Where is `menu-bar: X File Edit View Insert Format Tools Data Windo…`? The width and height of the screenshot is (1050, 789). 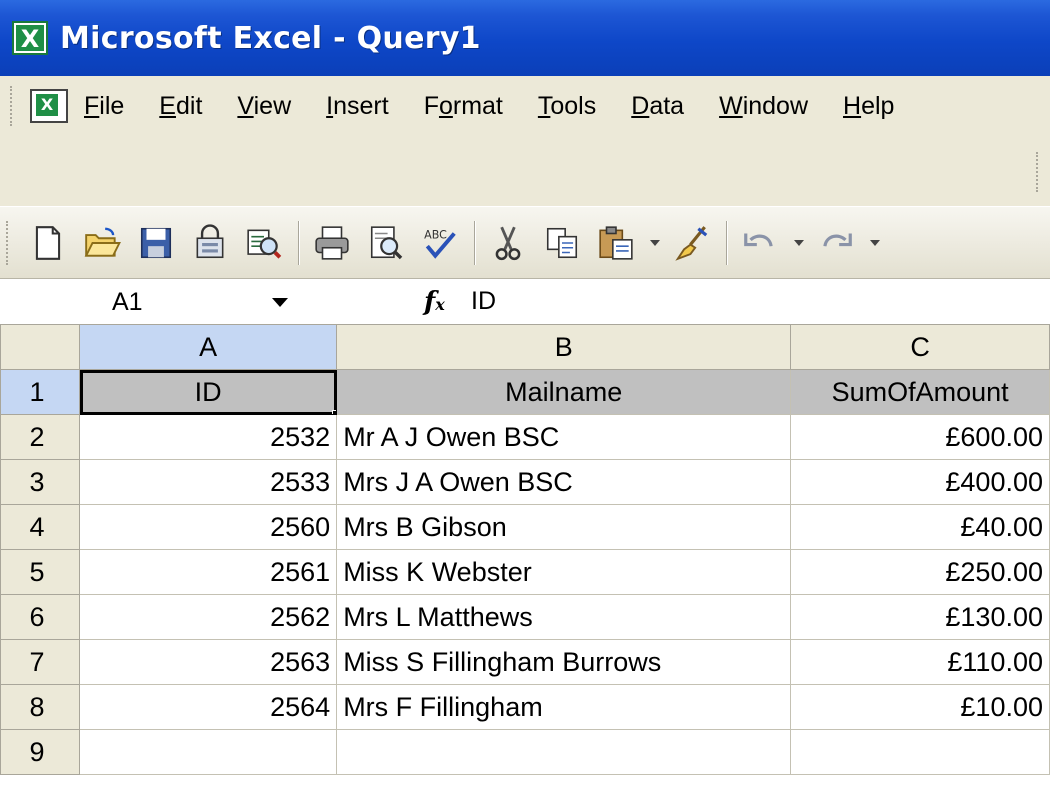 menu-bar: X File Edit View Insert Format Tools Data Windo… is located at coordinates (525, 106).